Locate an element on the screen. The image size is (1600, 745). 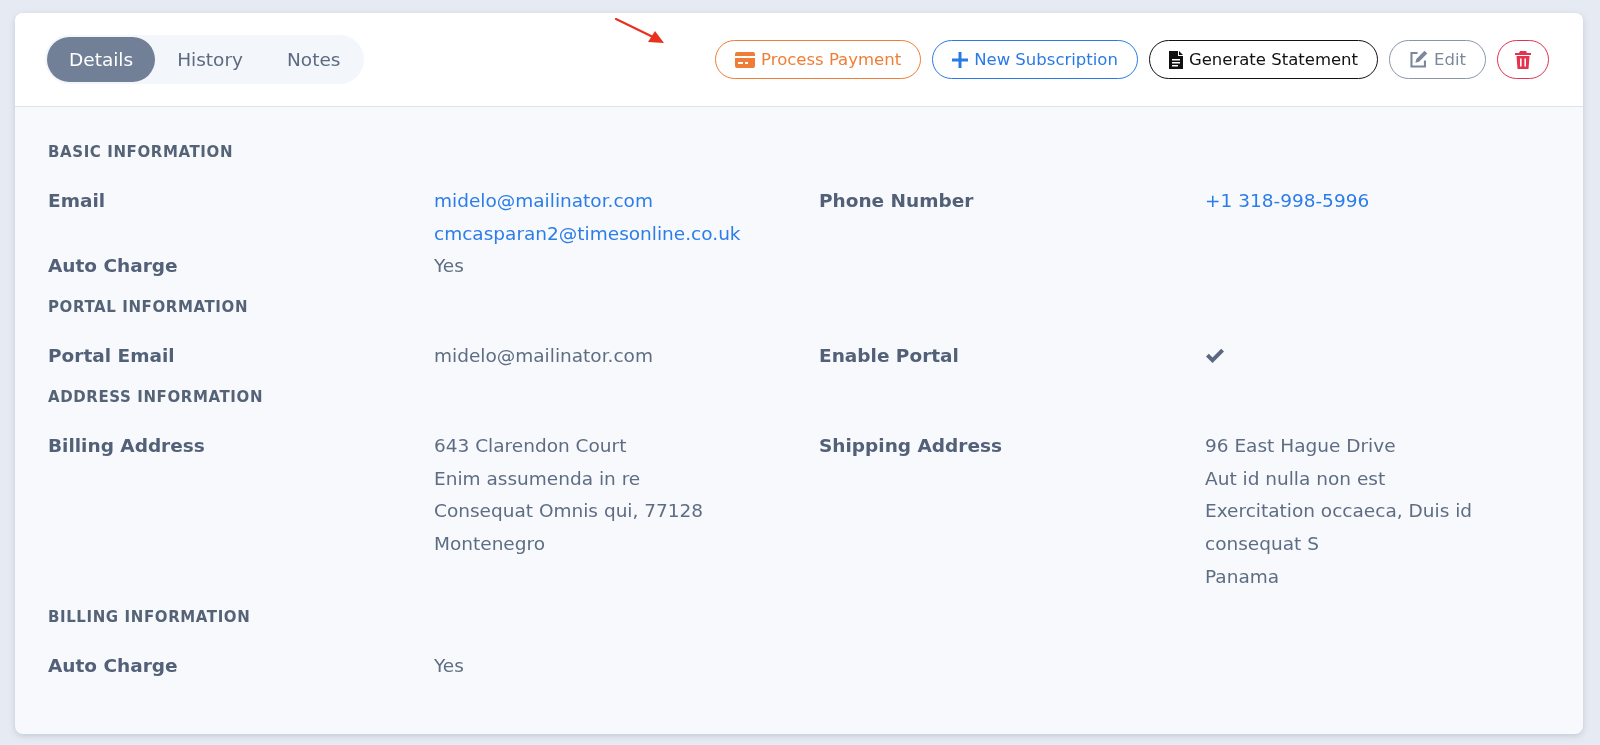
document-icon is located at coordinates (1175, 59).